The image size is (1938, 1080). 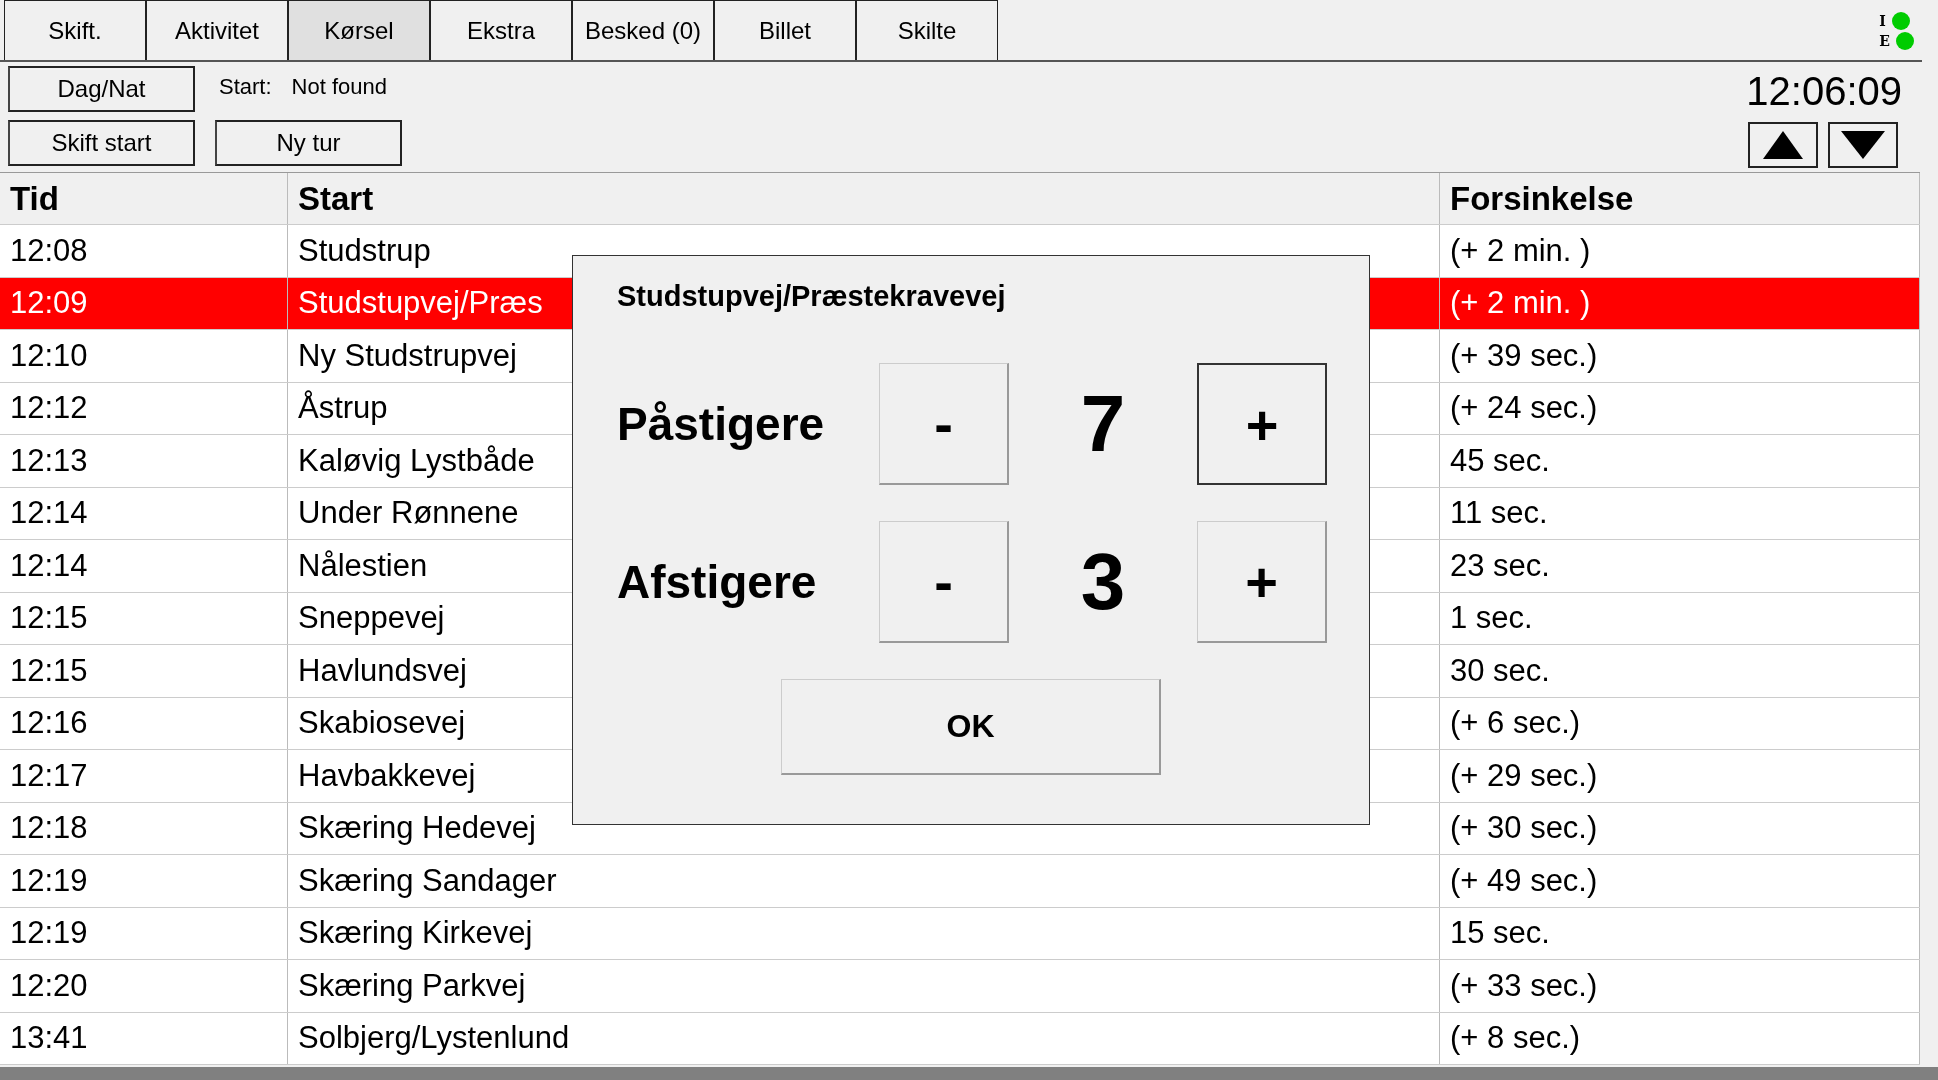 I want to click on delay-cell: (+ 6 sec.), so click(x=1680, y=723).